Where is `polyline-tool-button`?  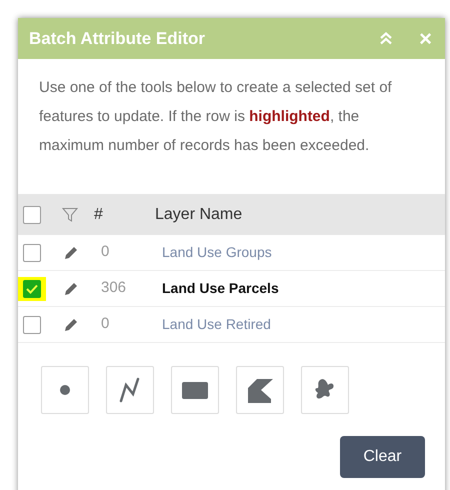 polyline-tool-button is located at coordinates (130, 390).